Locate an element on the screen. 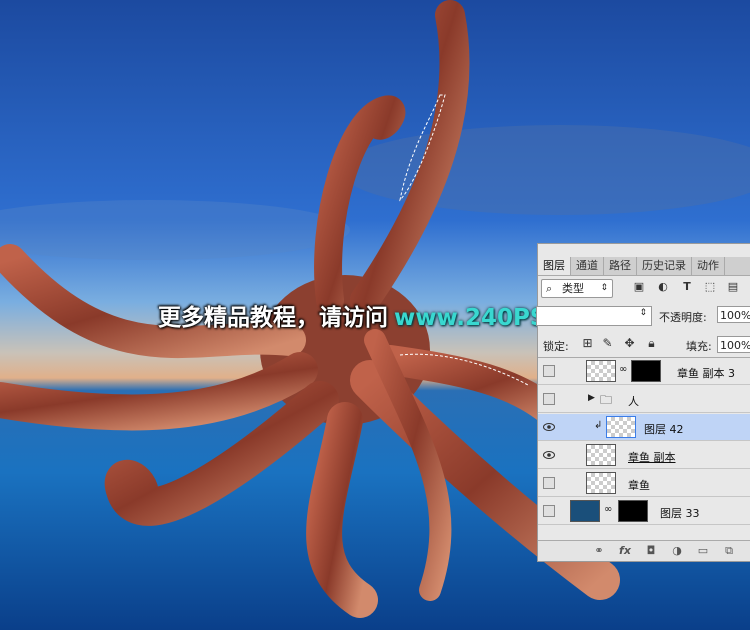  search-icon: ⌕ is located at coordinates (549, 288).